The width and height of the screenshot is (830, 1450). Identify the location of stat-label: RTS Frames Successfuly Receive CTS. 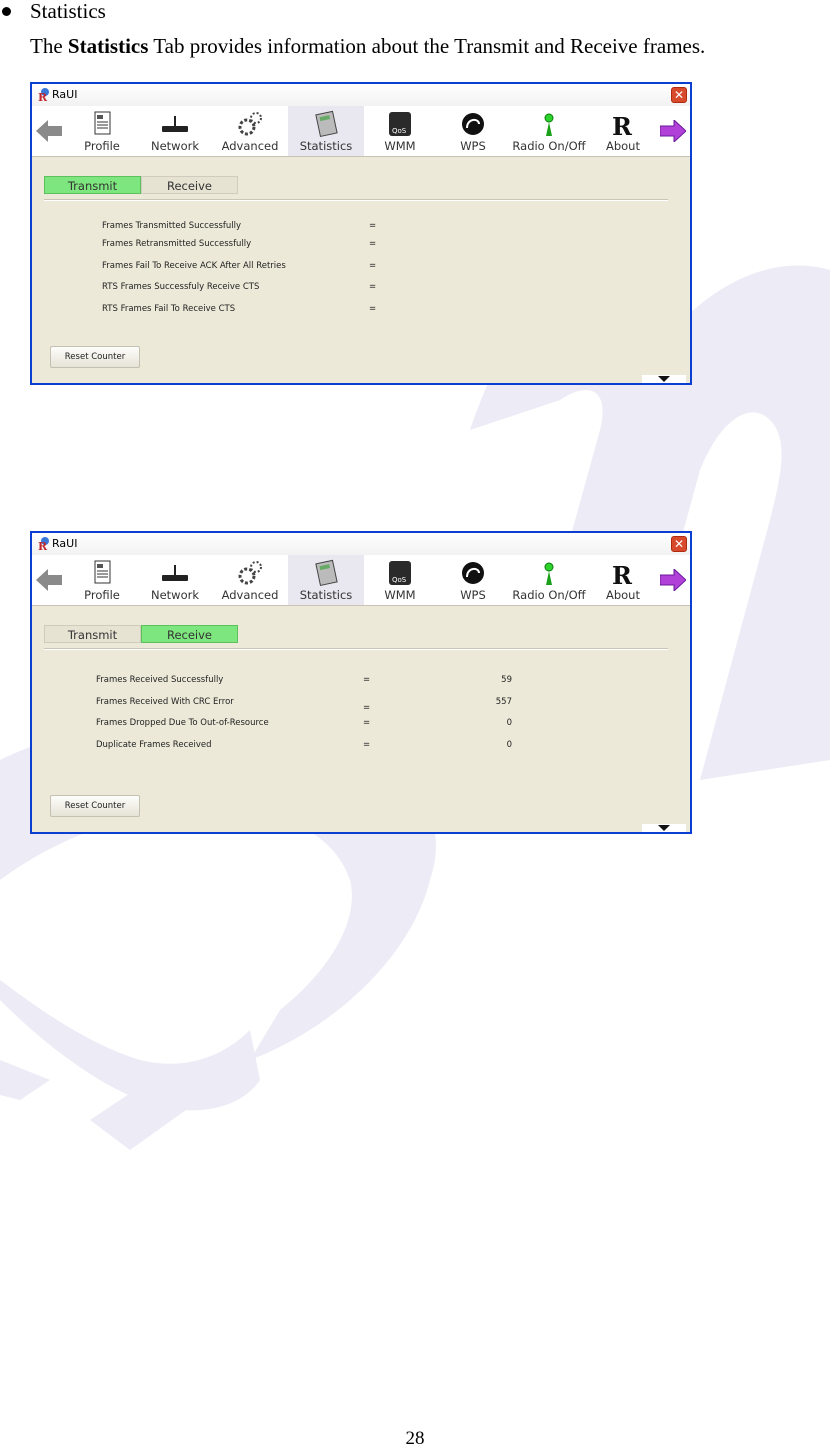
(181, 287).